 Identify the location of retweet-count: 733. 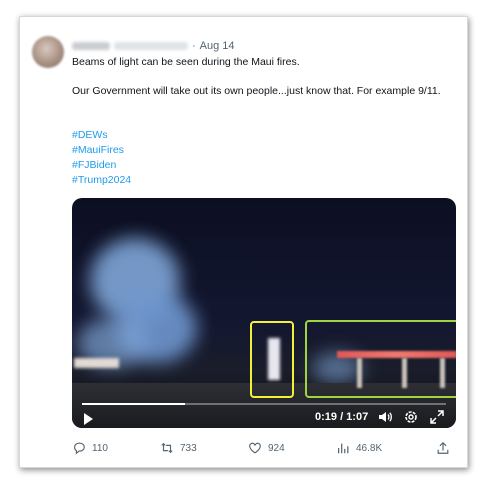
(188, 448).